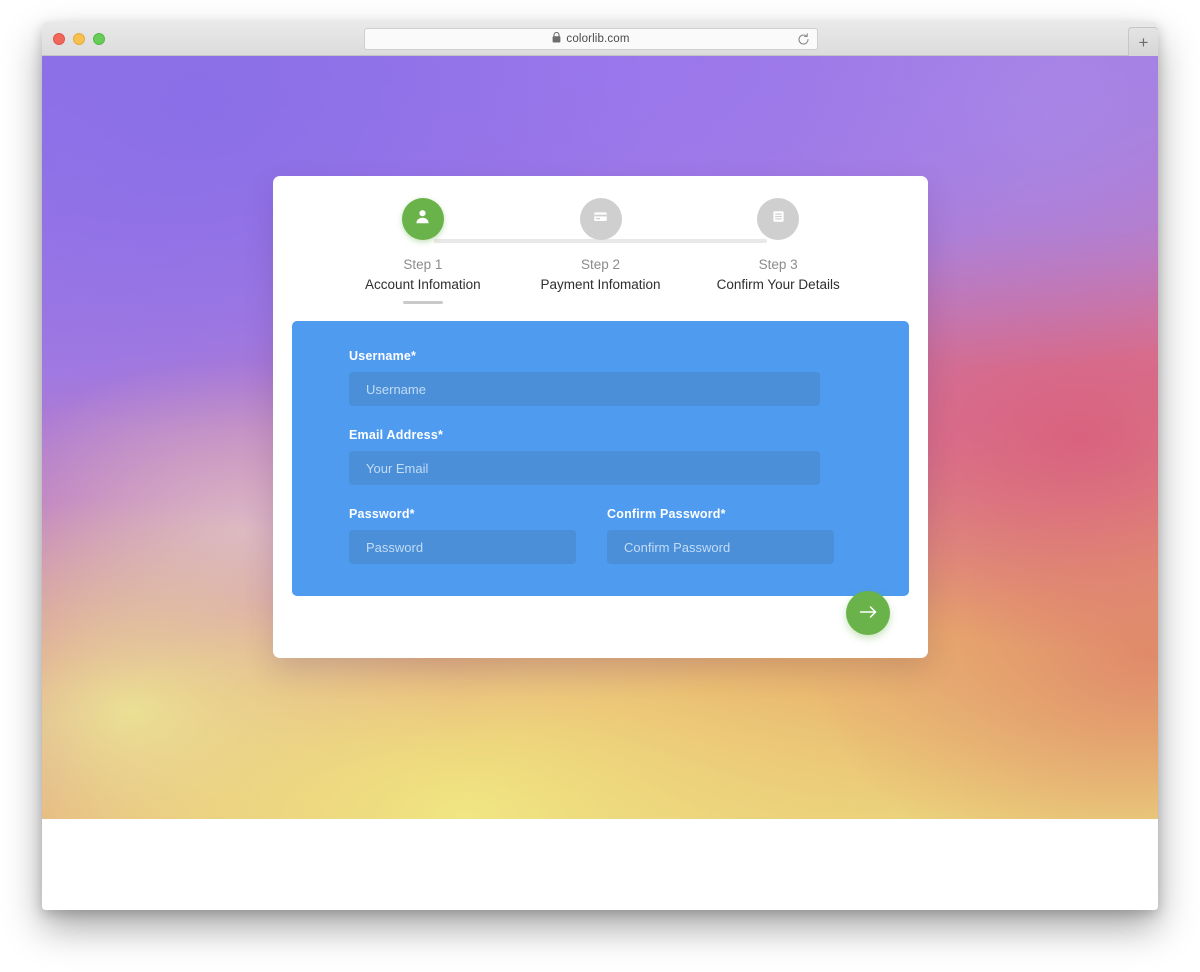  What do you see at coordinates (423, 284) in the screenshot?
I see `step-1-title: Account Infomation` at bounding box center [423, 284].